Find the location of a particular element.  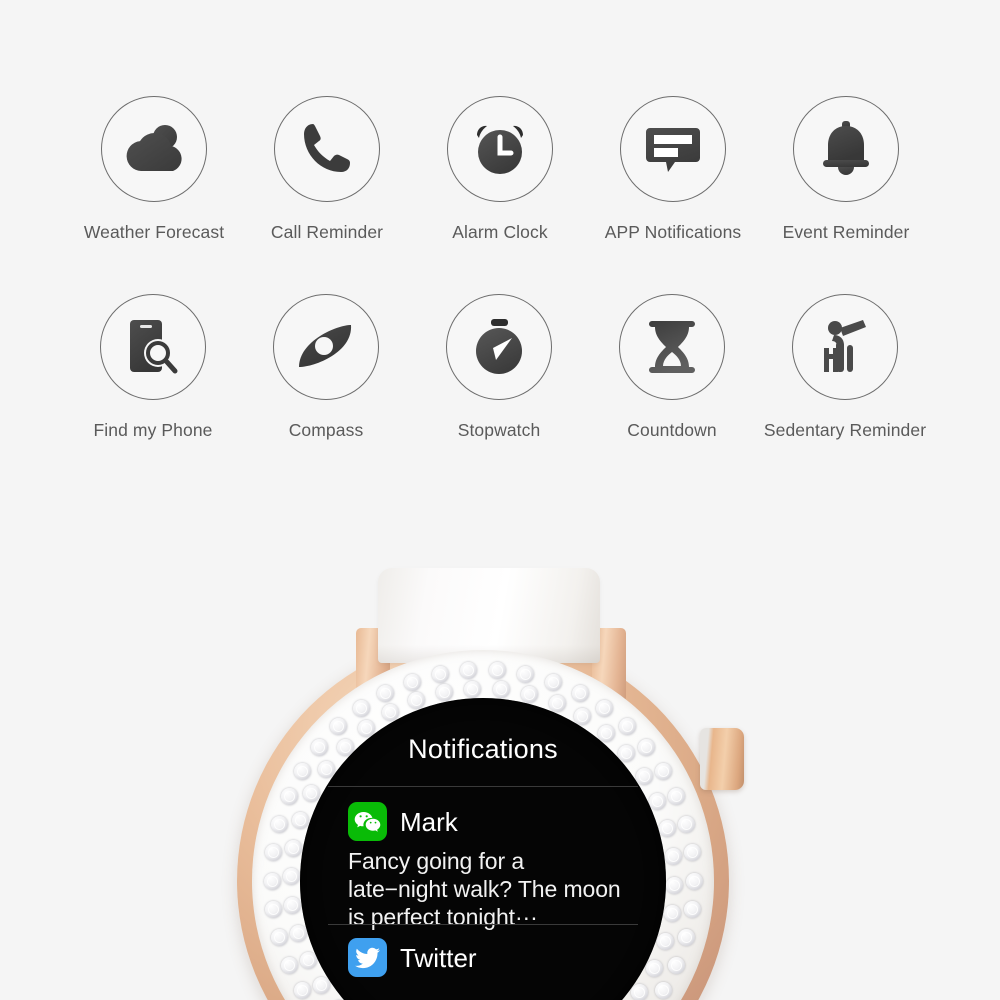

feature-label: Countdown is located at coordinates (672, 430).